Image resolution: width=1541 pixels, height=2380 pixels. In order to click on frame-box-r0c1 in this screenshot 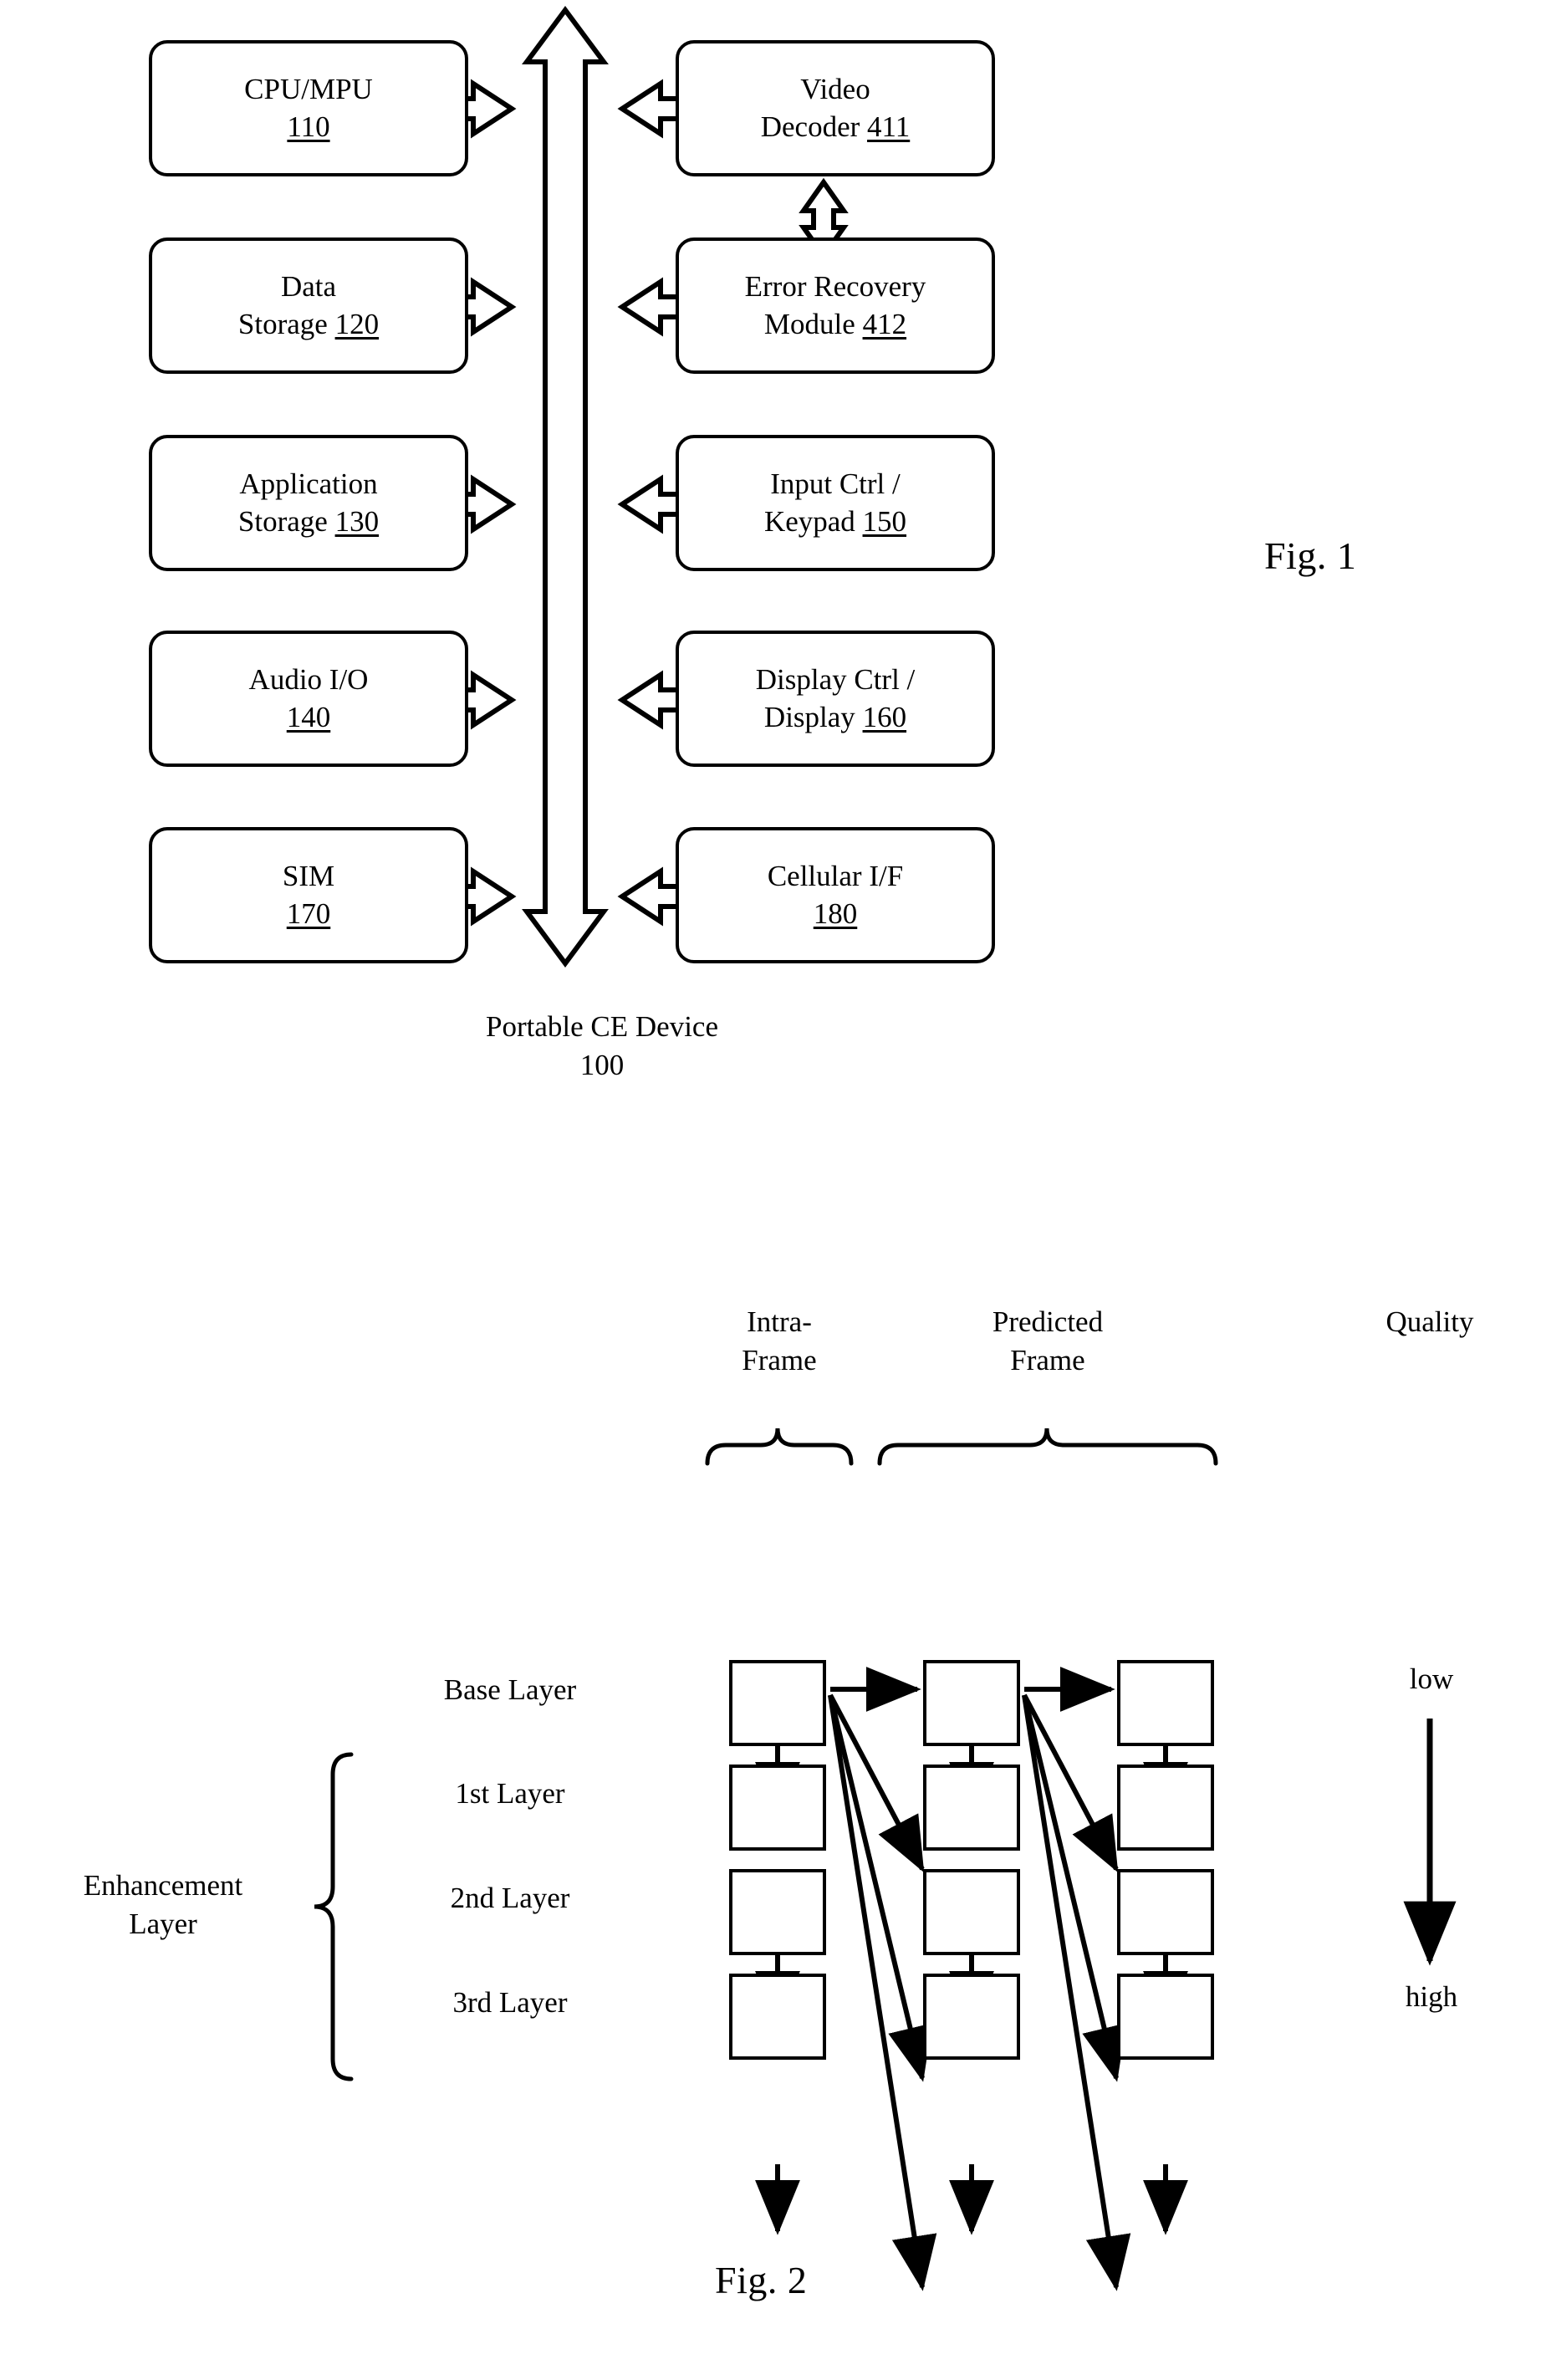, I will do `click(971, 1703)`.